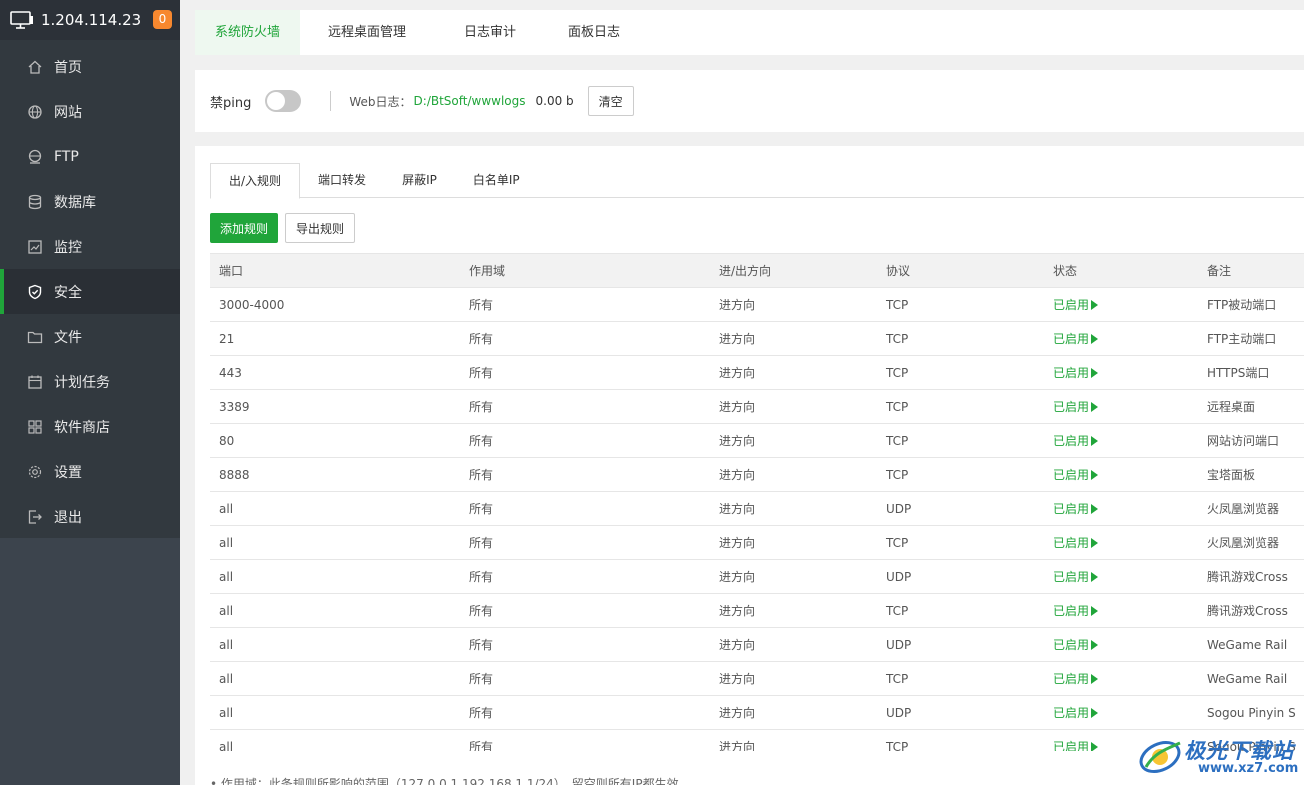 This screenshot has width=1304, height=785. What do you see at coordinates (255, 181) in the screenshot?
I see `tab-in-out-rules: 出/入规则` at bounding box center [255, 181].